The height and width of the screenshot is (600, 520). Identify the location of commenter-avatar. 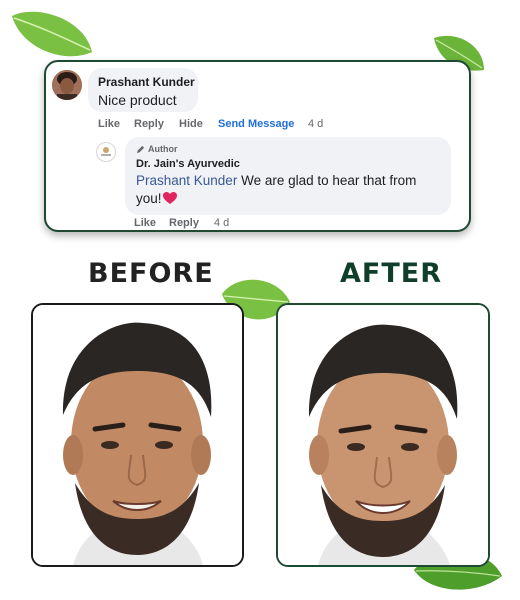
(67, 85).